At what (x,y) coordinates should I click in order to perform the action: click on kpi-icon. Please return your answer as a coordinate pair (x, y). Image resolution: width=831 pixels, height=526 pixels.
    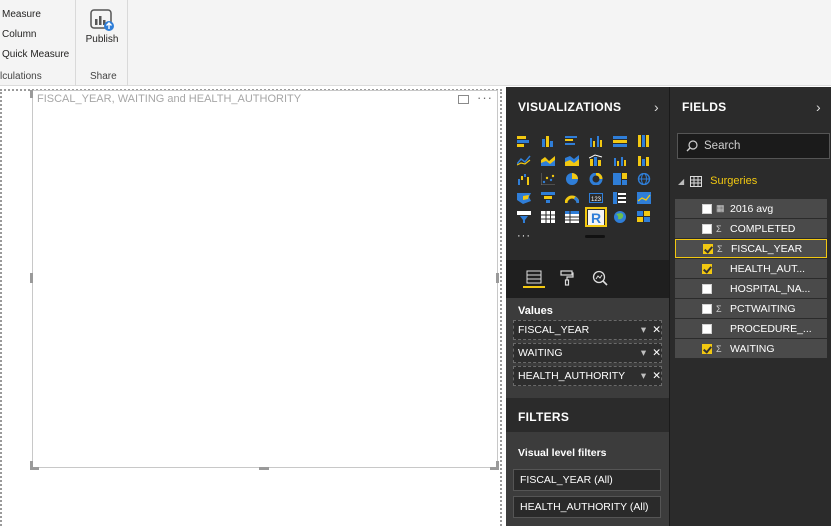
    Looking at the image, I should click on (644, 198).